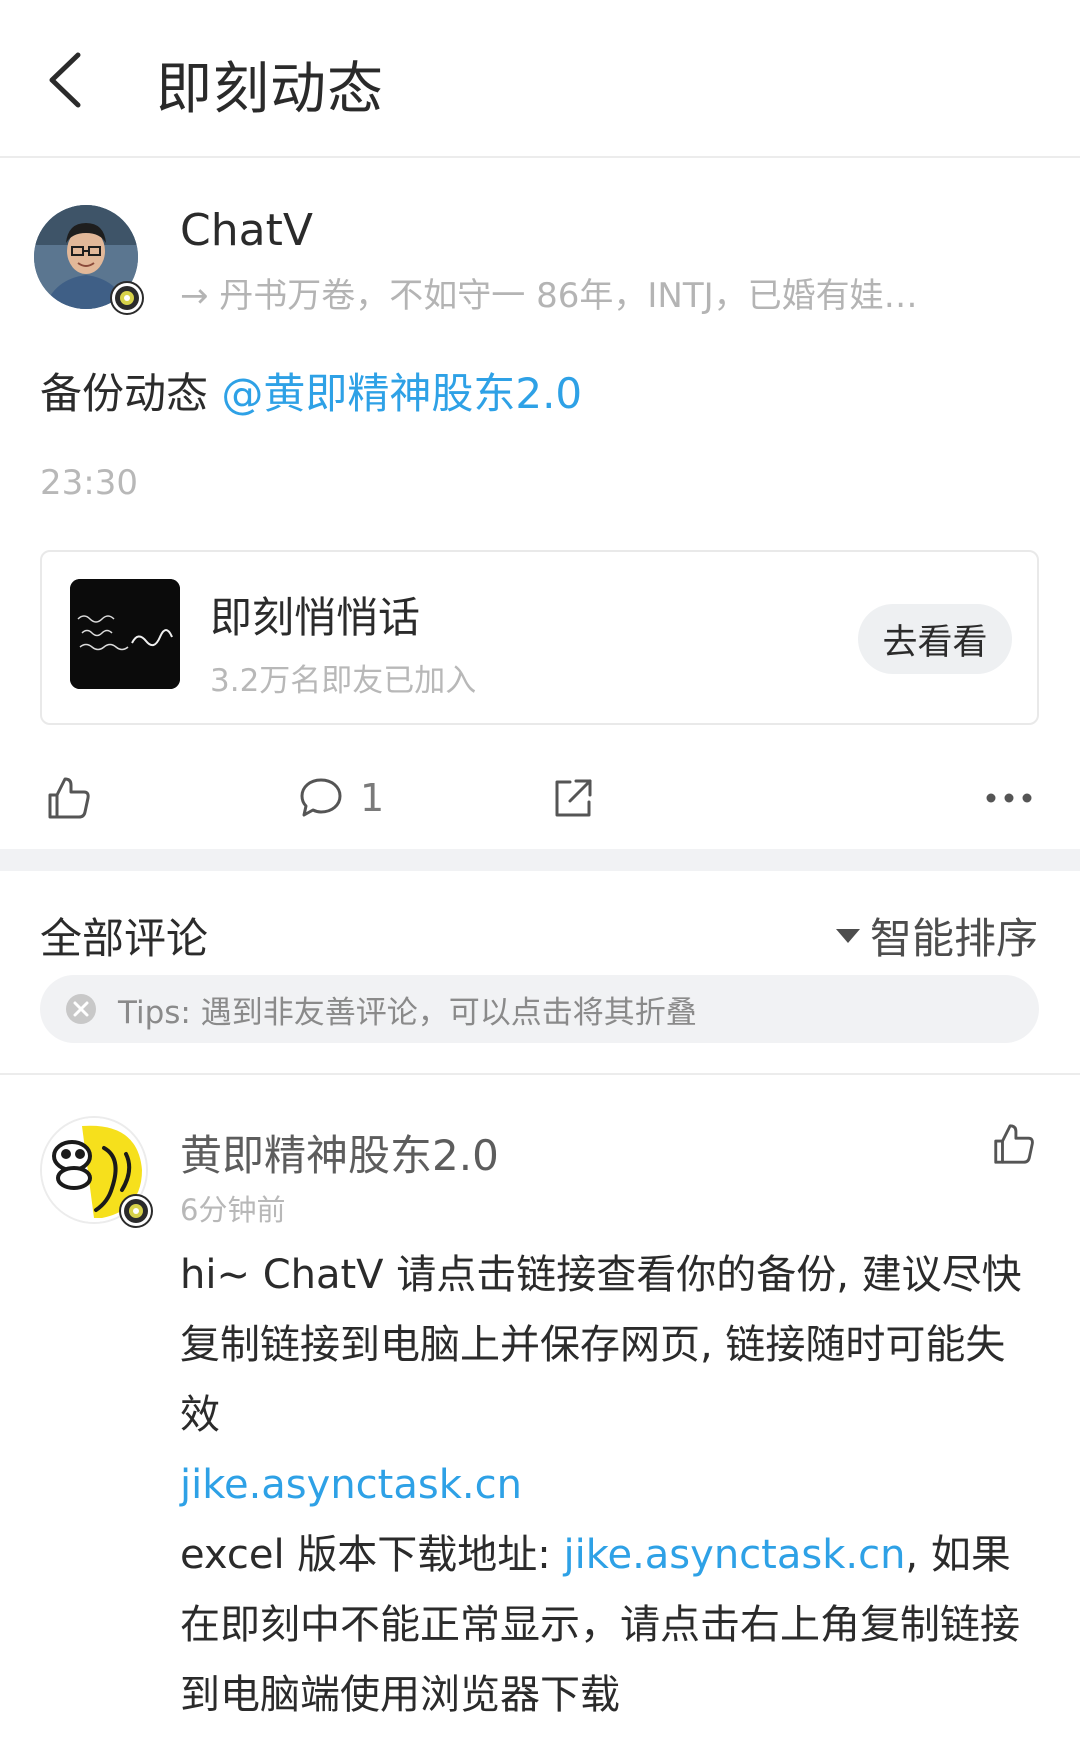  I want to click on author-name: ChatV, so click(246, 230).